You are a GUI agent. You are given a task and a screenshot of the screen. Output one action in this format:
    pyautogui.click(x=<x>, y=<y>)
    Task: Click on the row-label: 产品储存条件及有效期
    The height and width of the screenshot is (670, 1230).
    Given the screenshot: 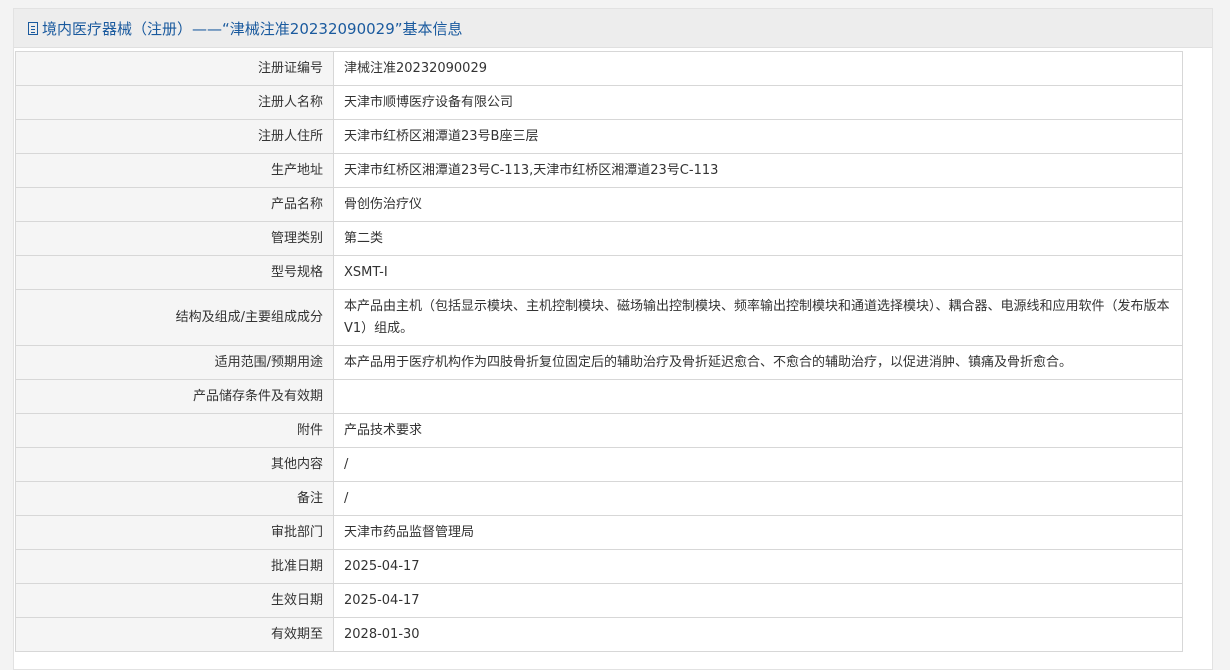 What is the action you would take?
    pyautogui.click(x=174, y=396)
    